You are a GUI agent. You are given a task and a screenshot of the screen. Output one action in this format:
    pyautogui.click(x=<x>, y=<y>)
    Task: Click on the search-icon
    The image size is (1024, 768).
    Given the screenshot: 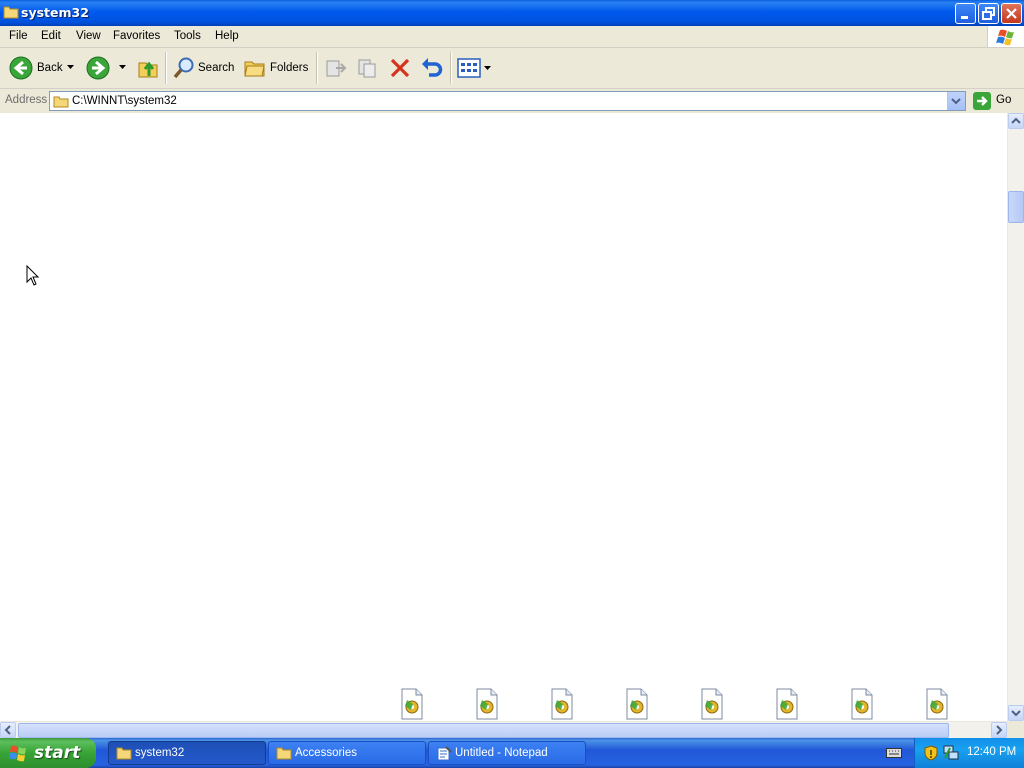 What is the action you would take?
    pyautogui.click(x=183, y=68)
    